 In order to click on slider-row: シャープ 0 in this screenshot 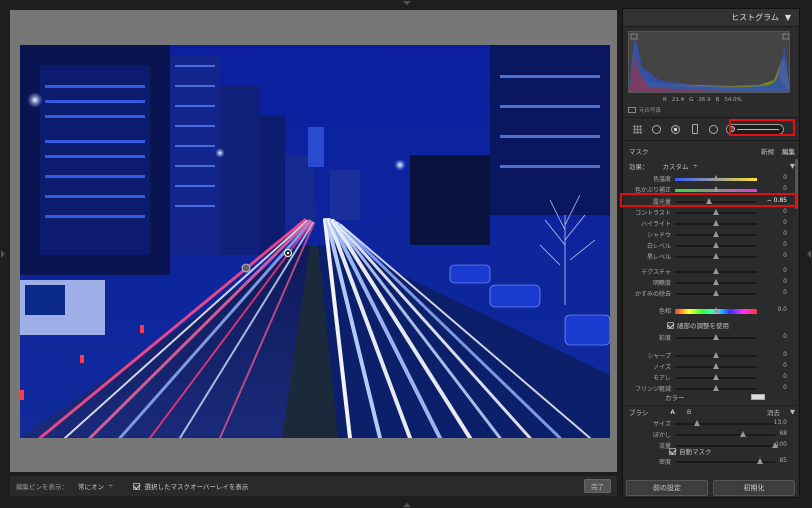, I will do `click(712, 356)`.